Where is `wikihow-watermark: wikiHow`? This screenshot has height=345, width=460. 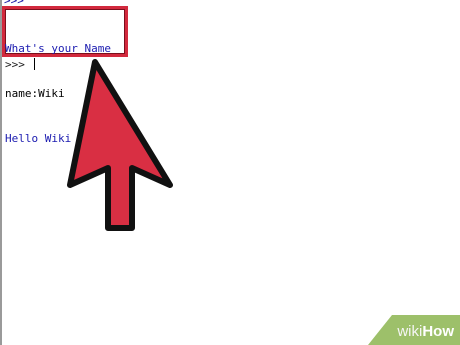
wikihow-watermark: wikiHow is located at coordinates (414, 330).